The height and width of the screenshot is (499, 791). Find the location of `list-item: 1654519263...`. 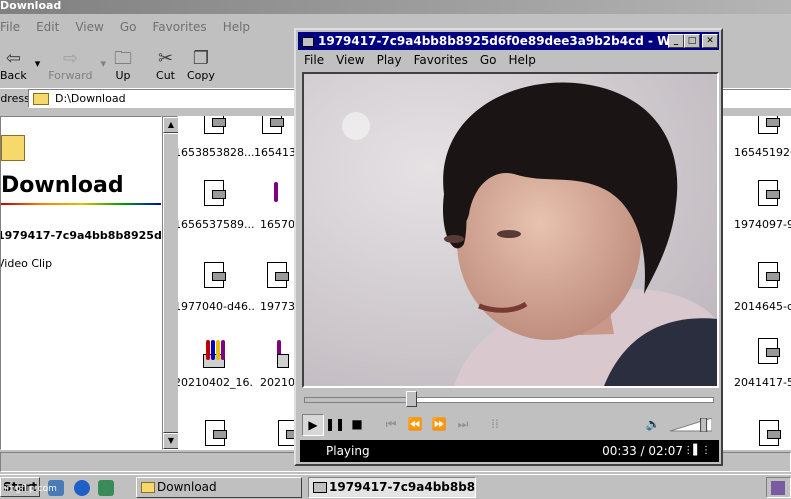

list-item: 1654519263... is located at coordinates (759, 137).